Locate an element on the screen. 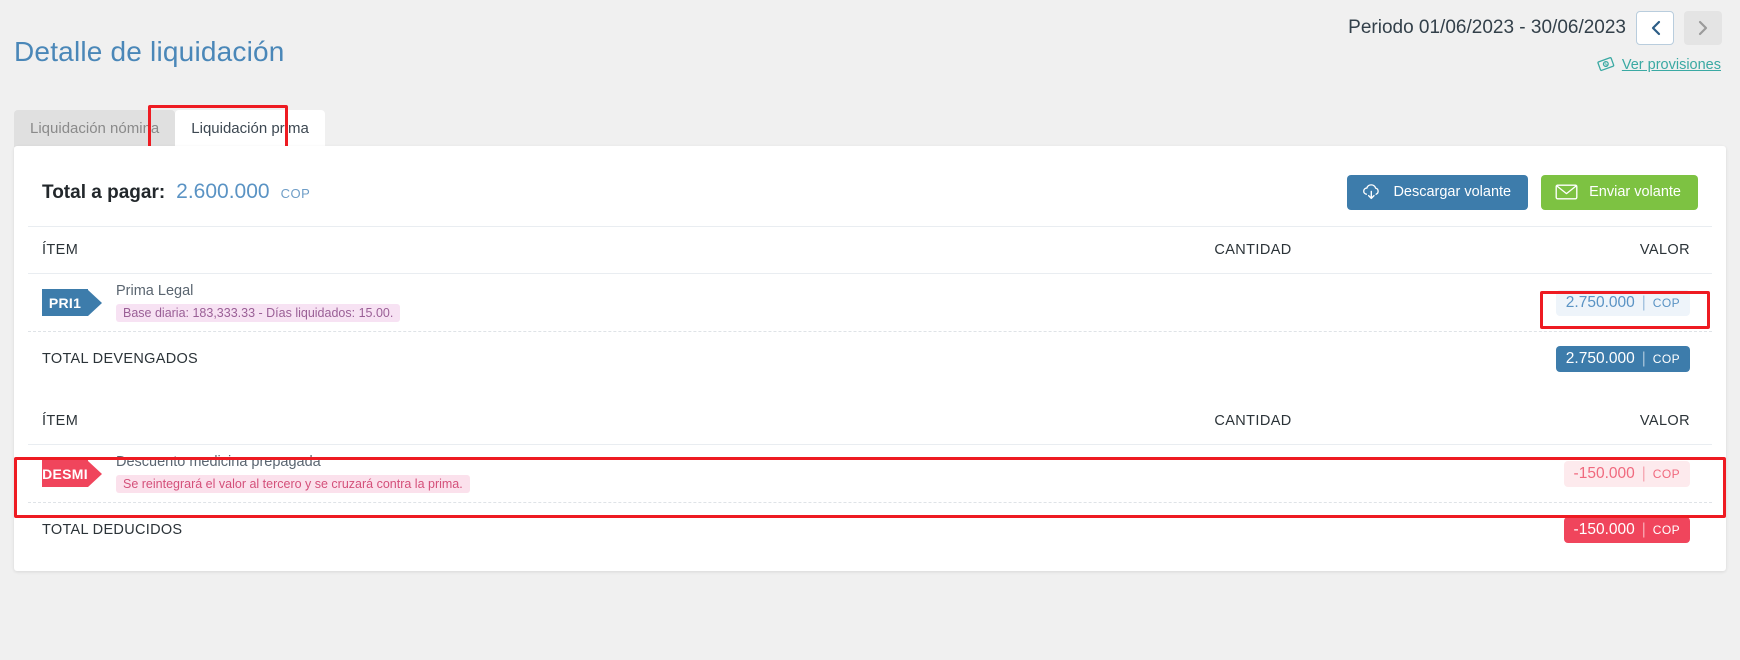  earnings-col-quantity: CANTIDAD is located at coordinates (1253, 250).